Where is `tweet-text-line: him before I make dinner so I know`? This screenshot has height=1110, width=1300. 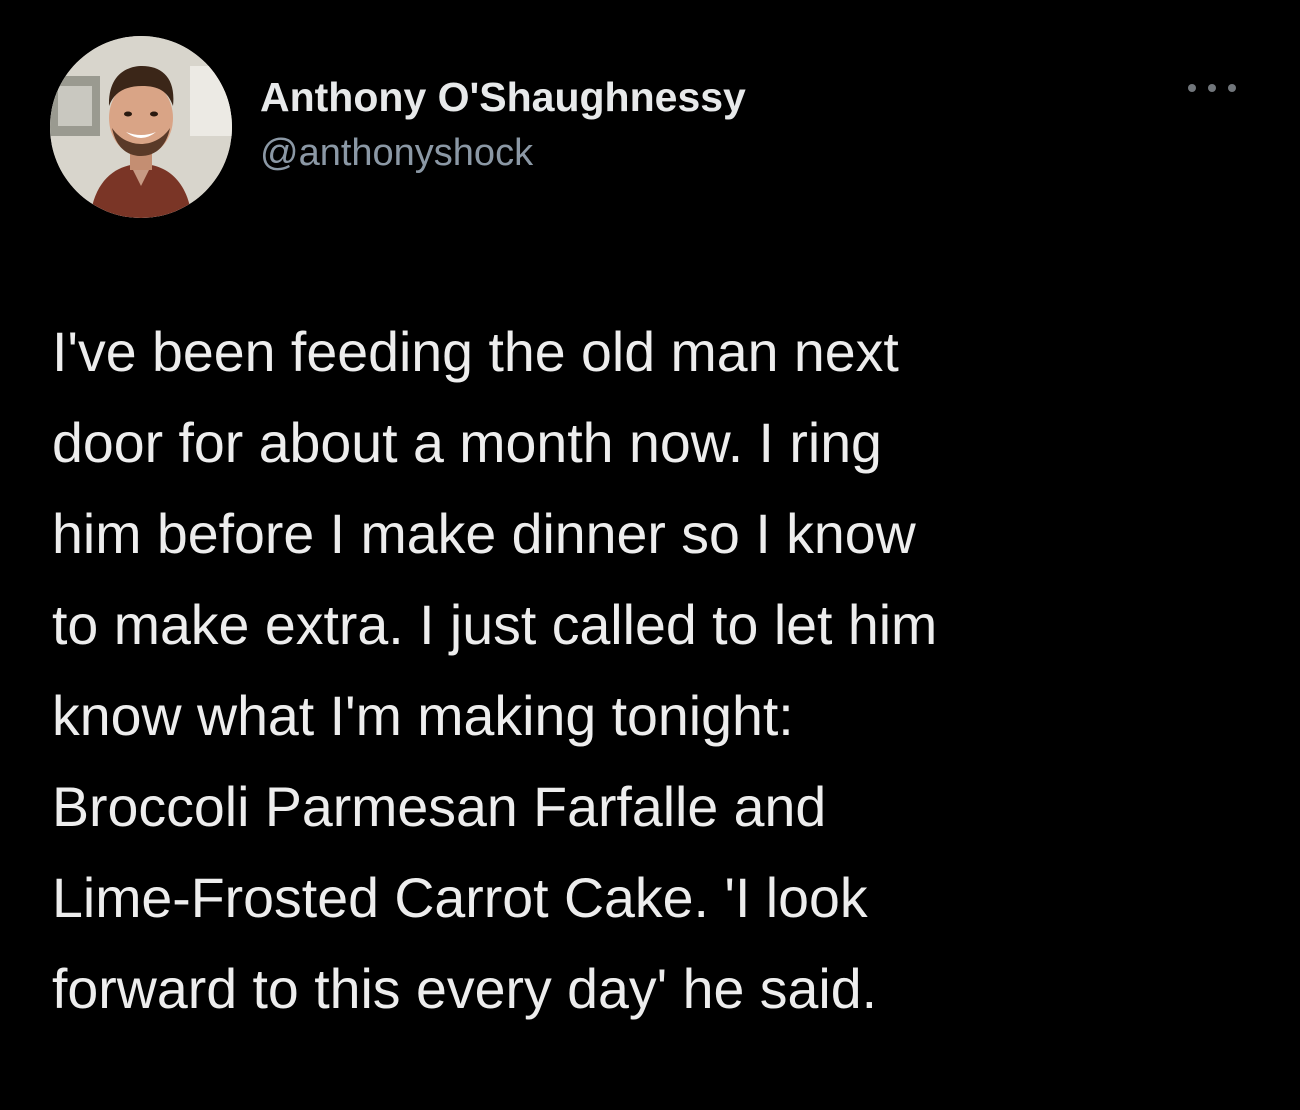
tweet-text-line: him before I make dinner so I know is located at coordinates (484, 534).